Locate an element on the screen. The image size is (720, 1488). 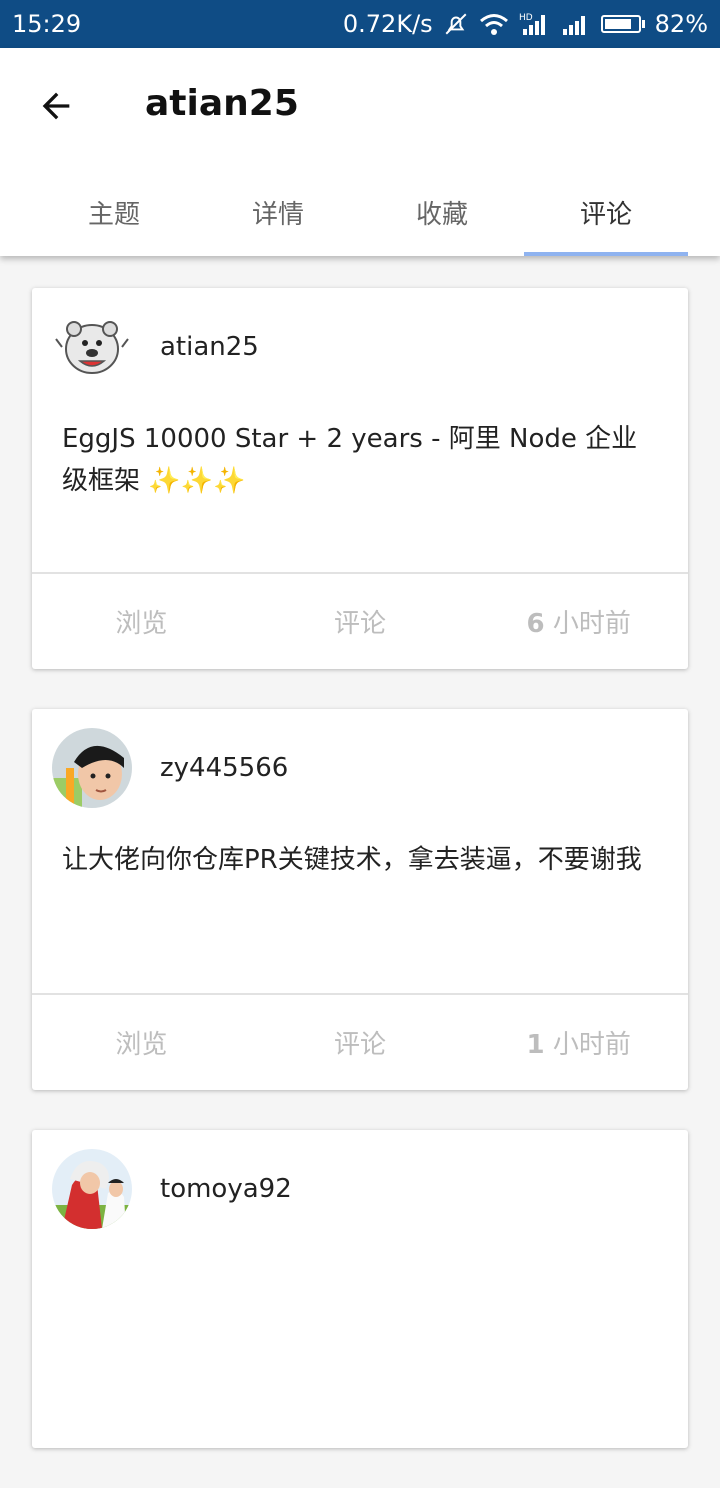
battery-icon is located at coordinates (622, 24).